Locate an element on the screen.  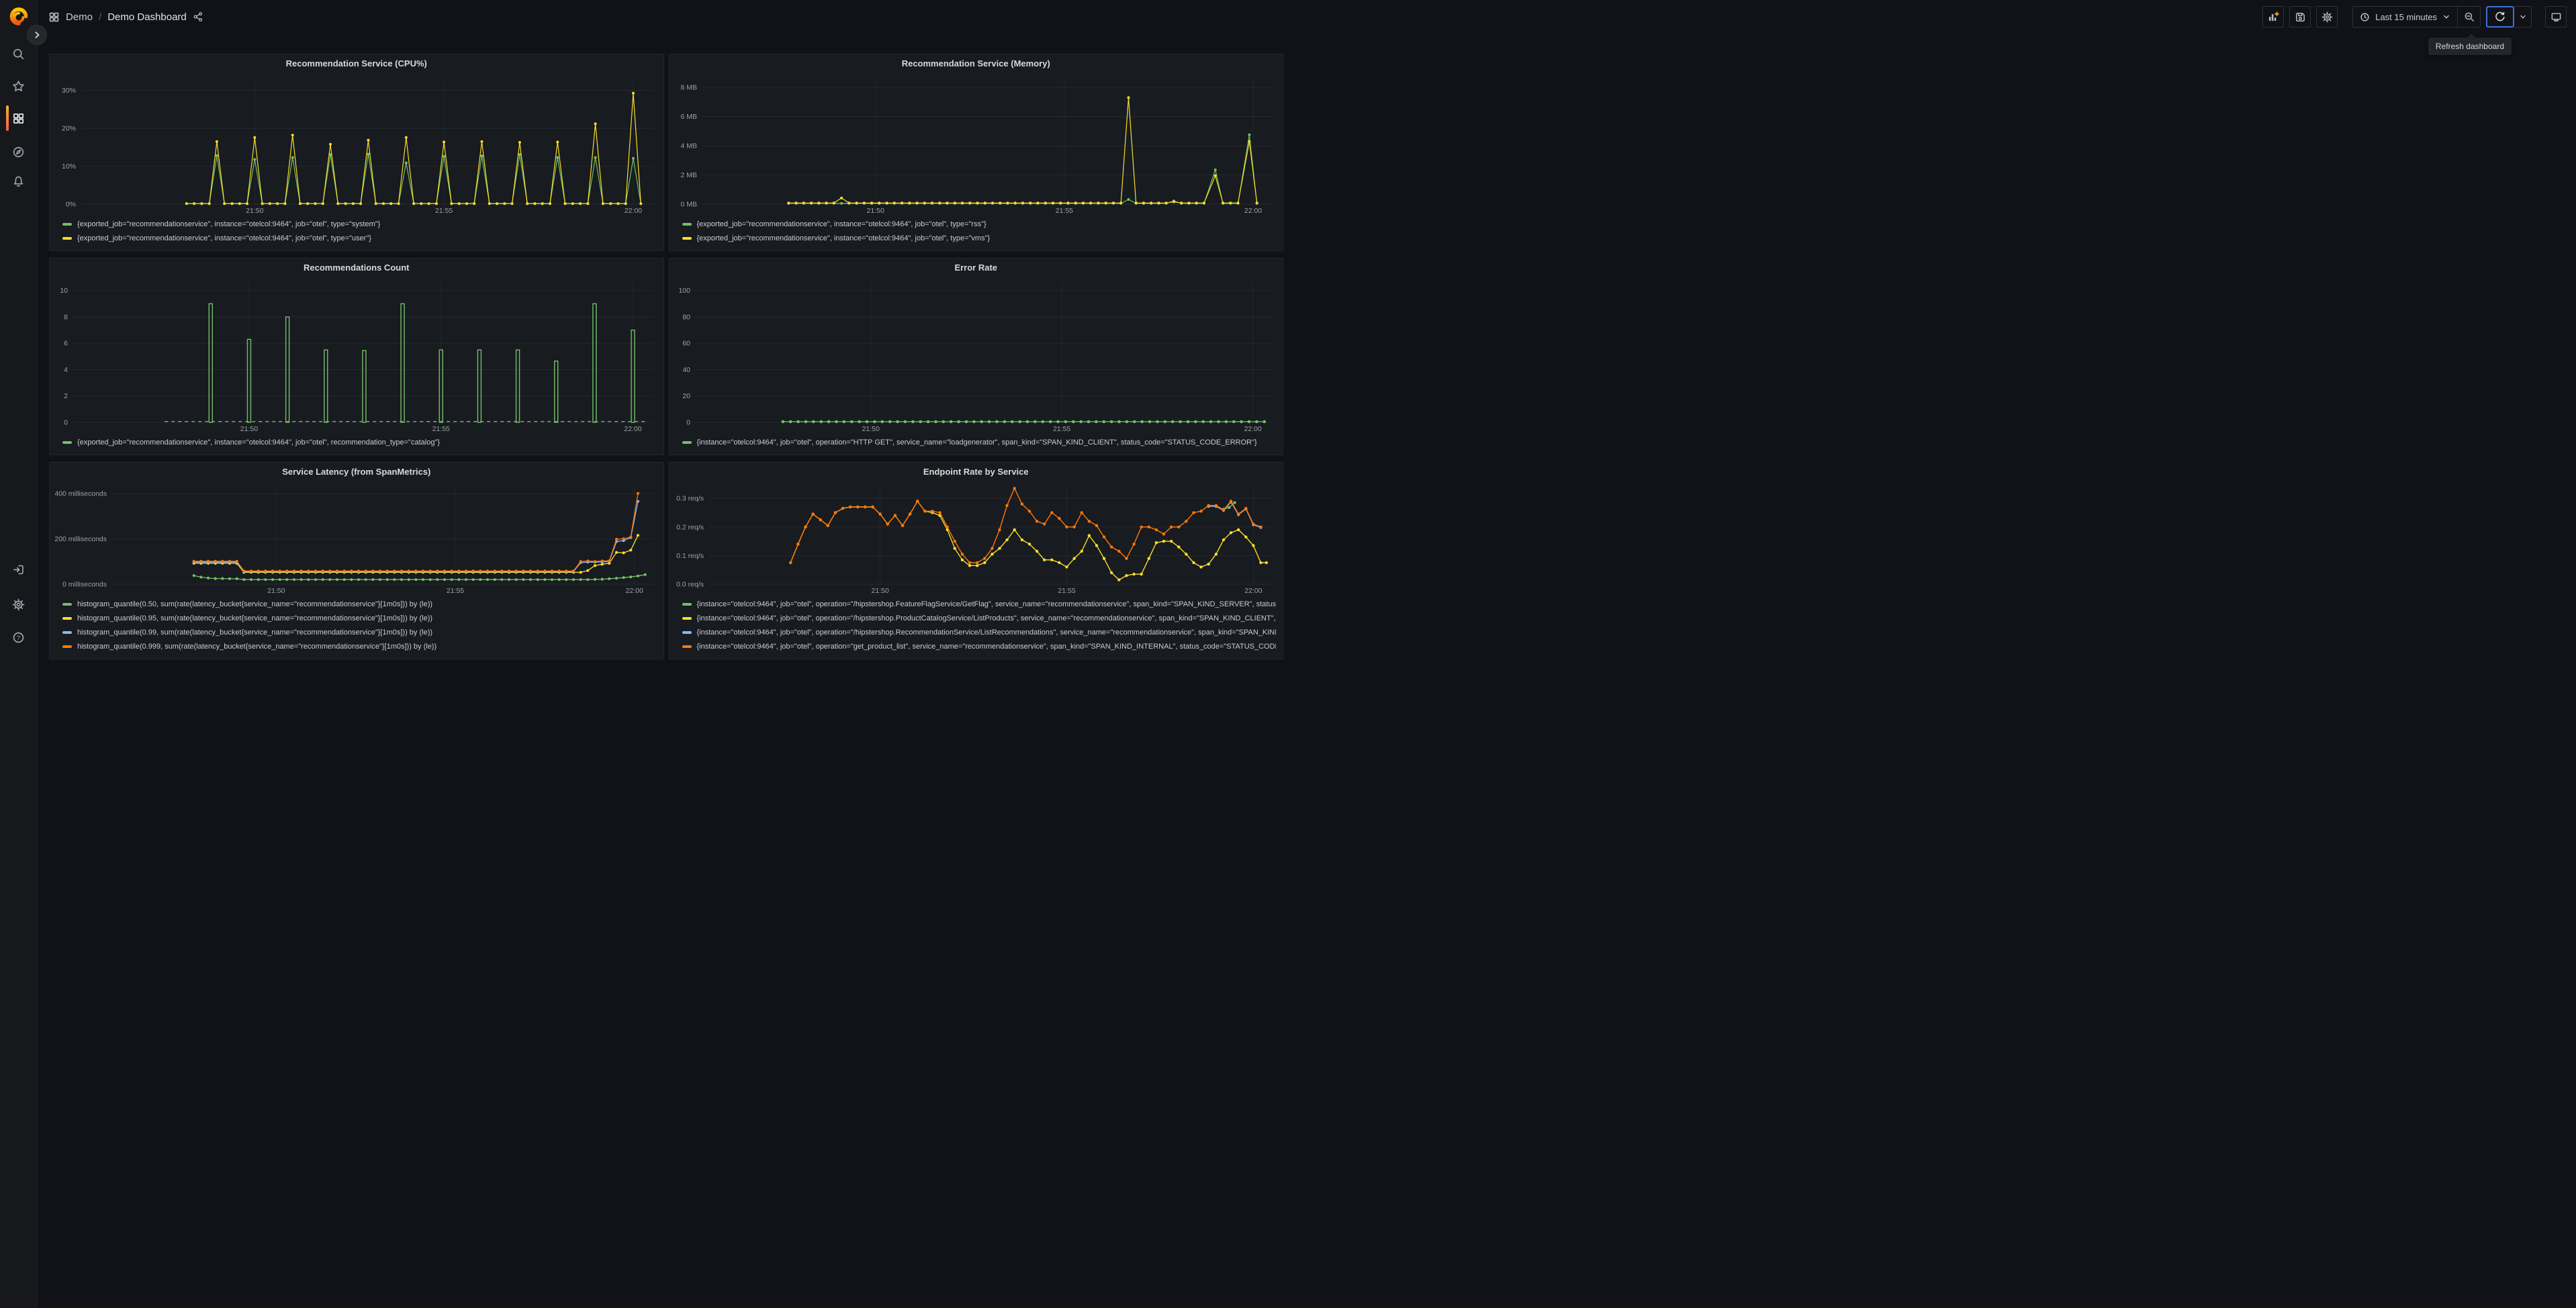
gear-icon is located at coordinates (18, 604).